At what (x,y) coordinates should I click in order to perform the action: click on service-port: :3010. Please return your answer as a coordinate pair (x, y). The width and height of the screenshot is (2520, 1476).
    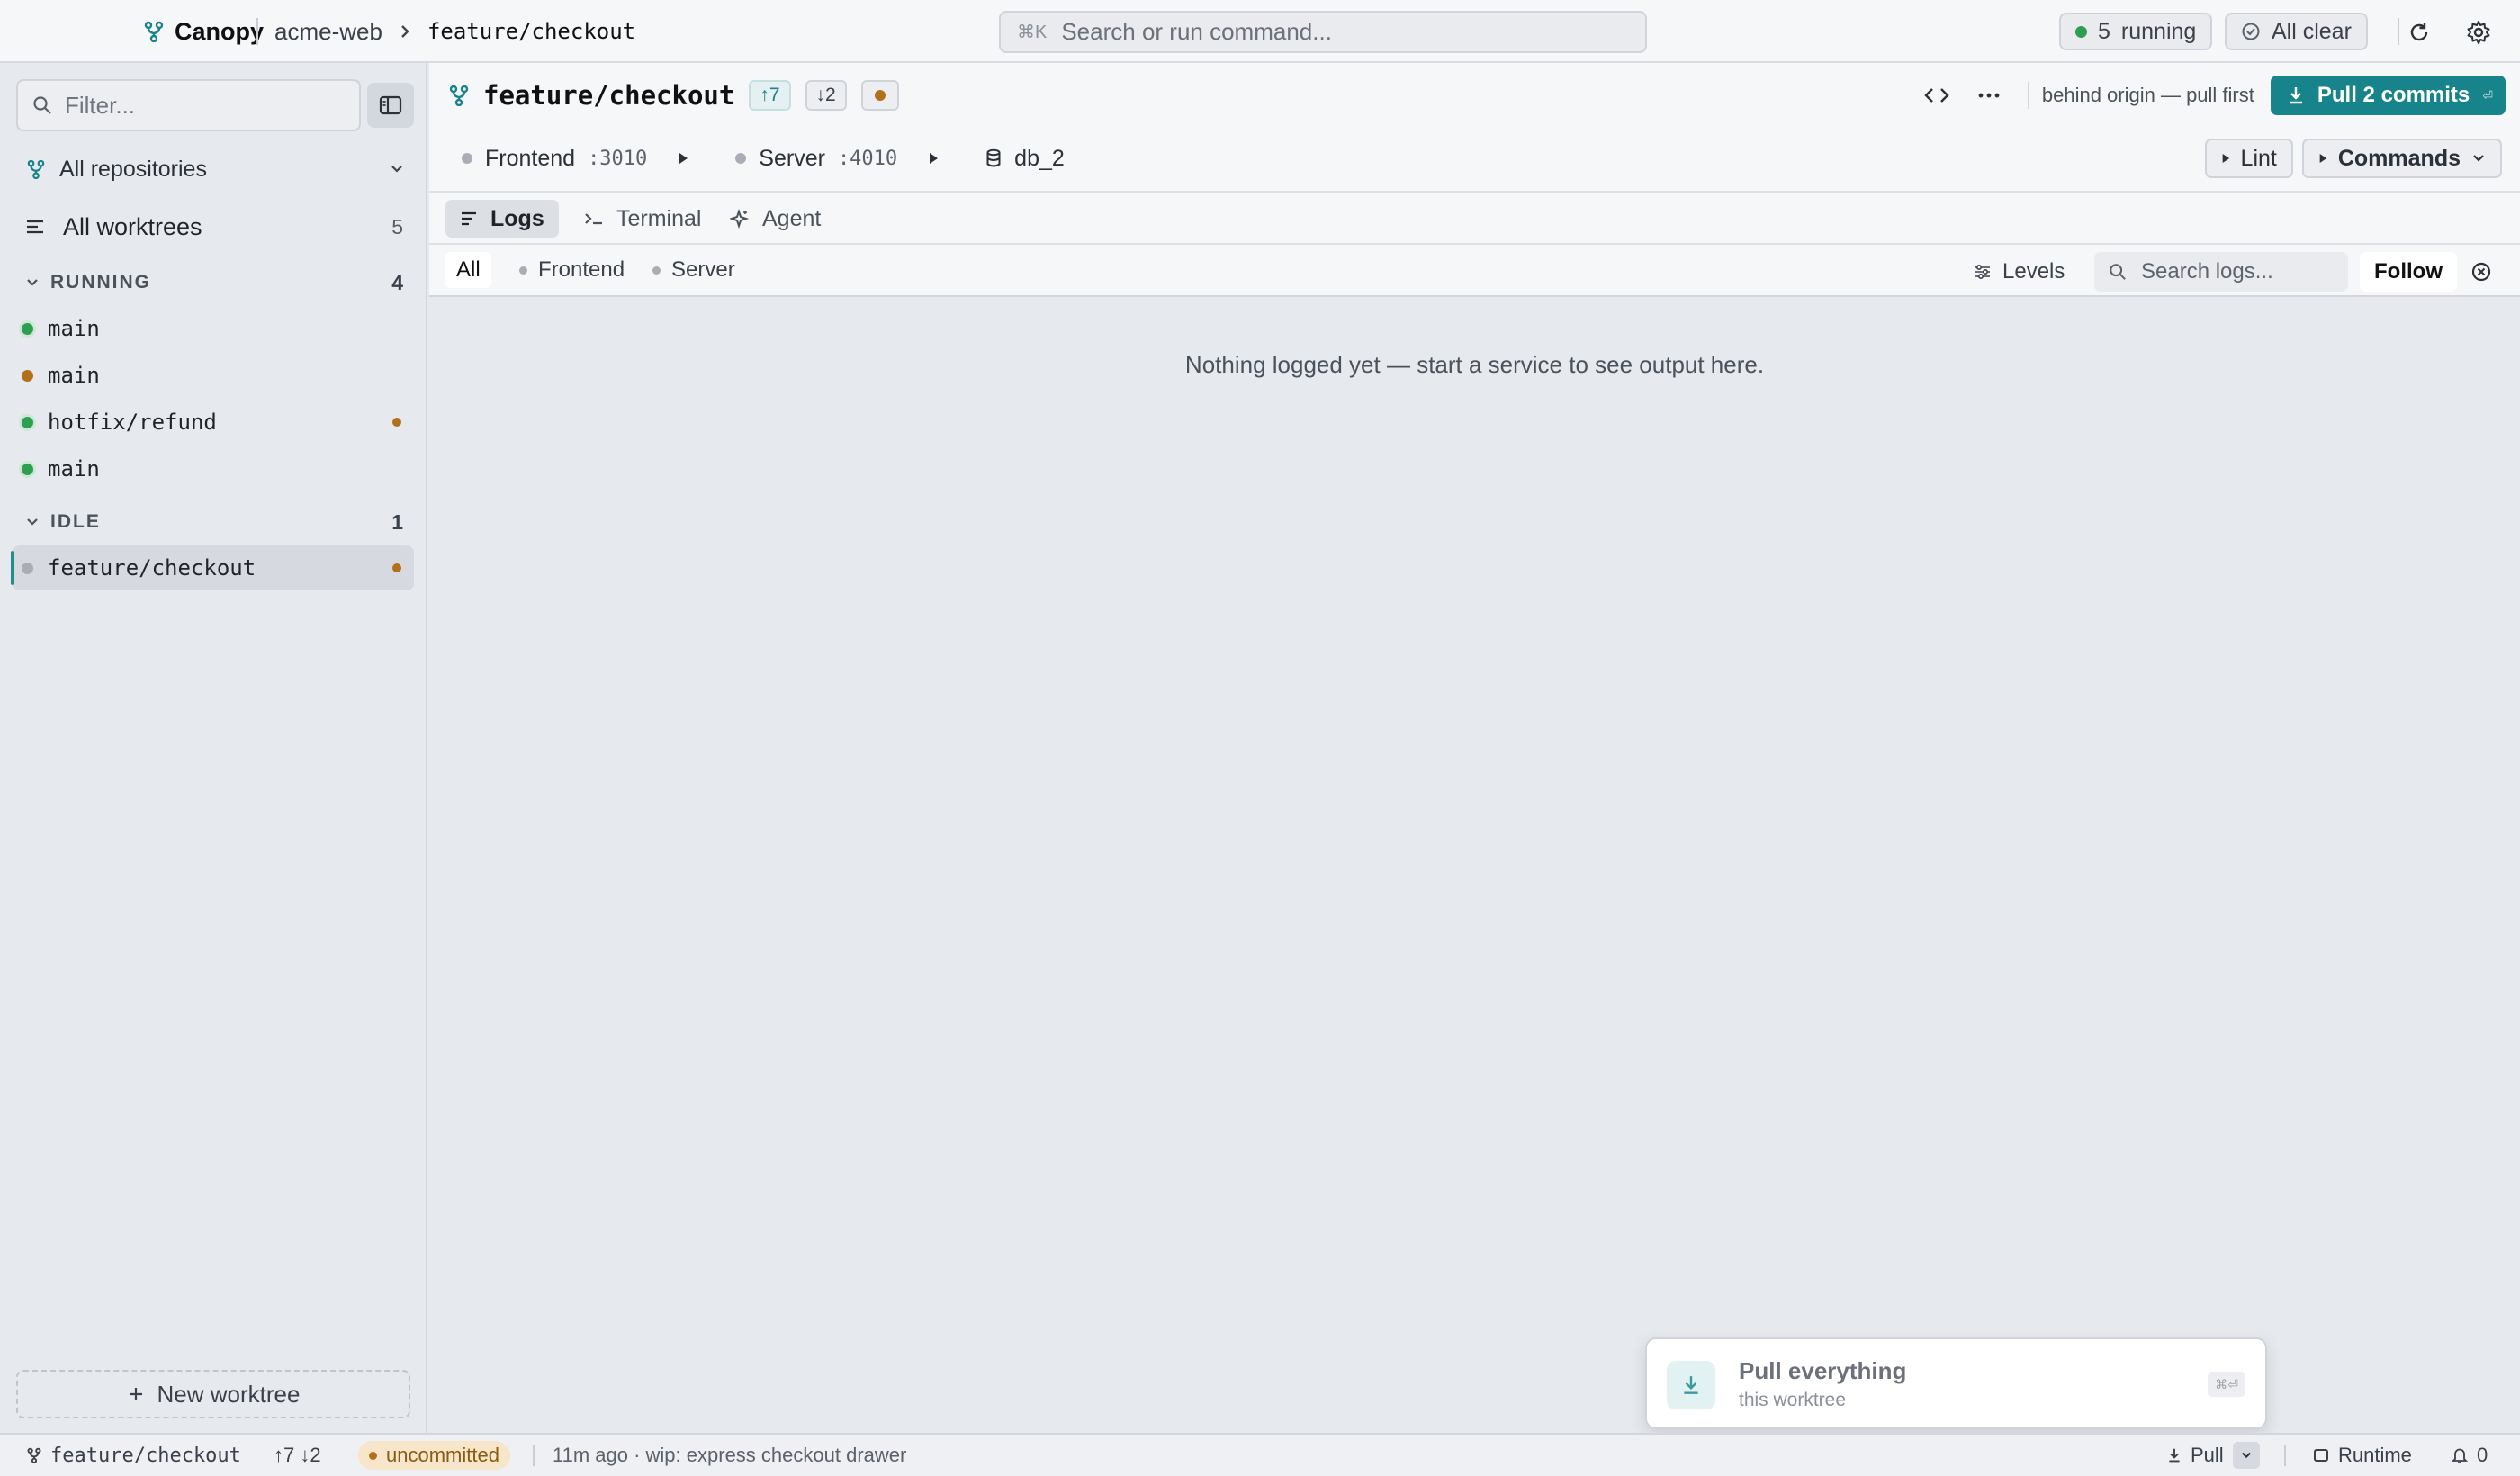
    Looking at the image, I should click on (618, 158).